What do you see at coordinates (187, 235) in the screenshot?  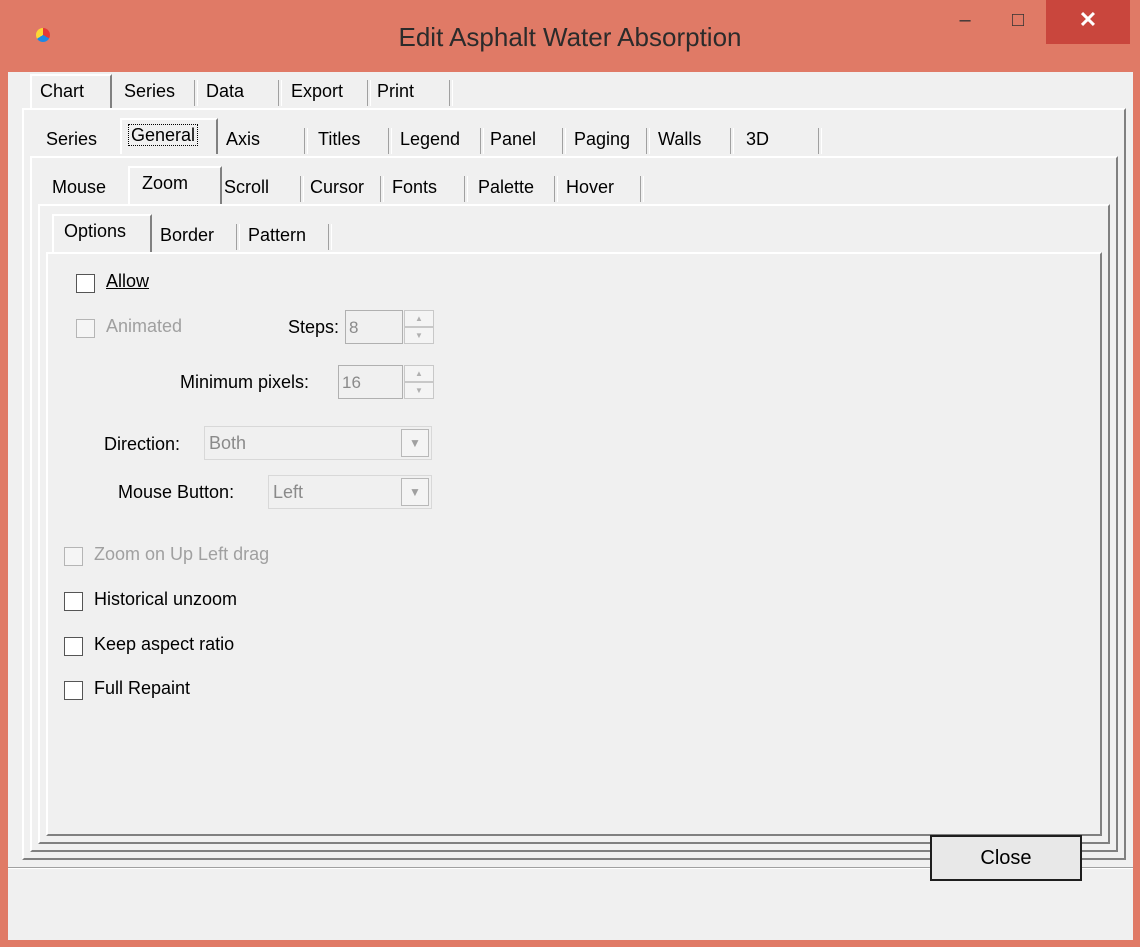 I see `tab-label: Border` at bounding box center [187, 235].